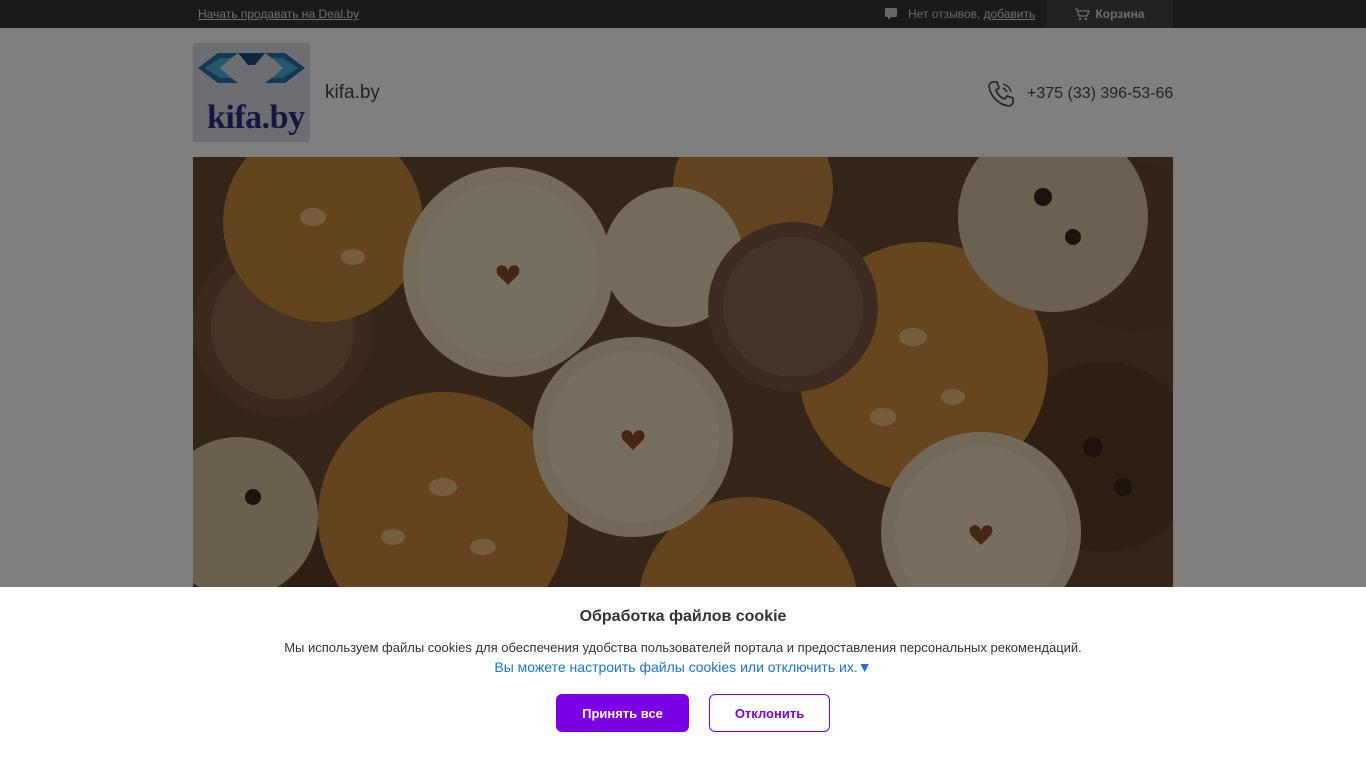  What do you see at coordinates (622, 713) in the screenshot?
I see `accept-all-button: Принять все` at bounding box center [622, 713].